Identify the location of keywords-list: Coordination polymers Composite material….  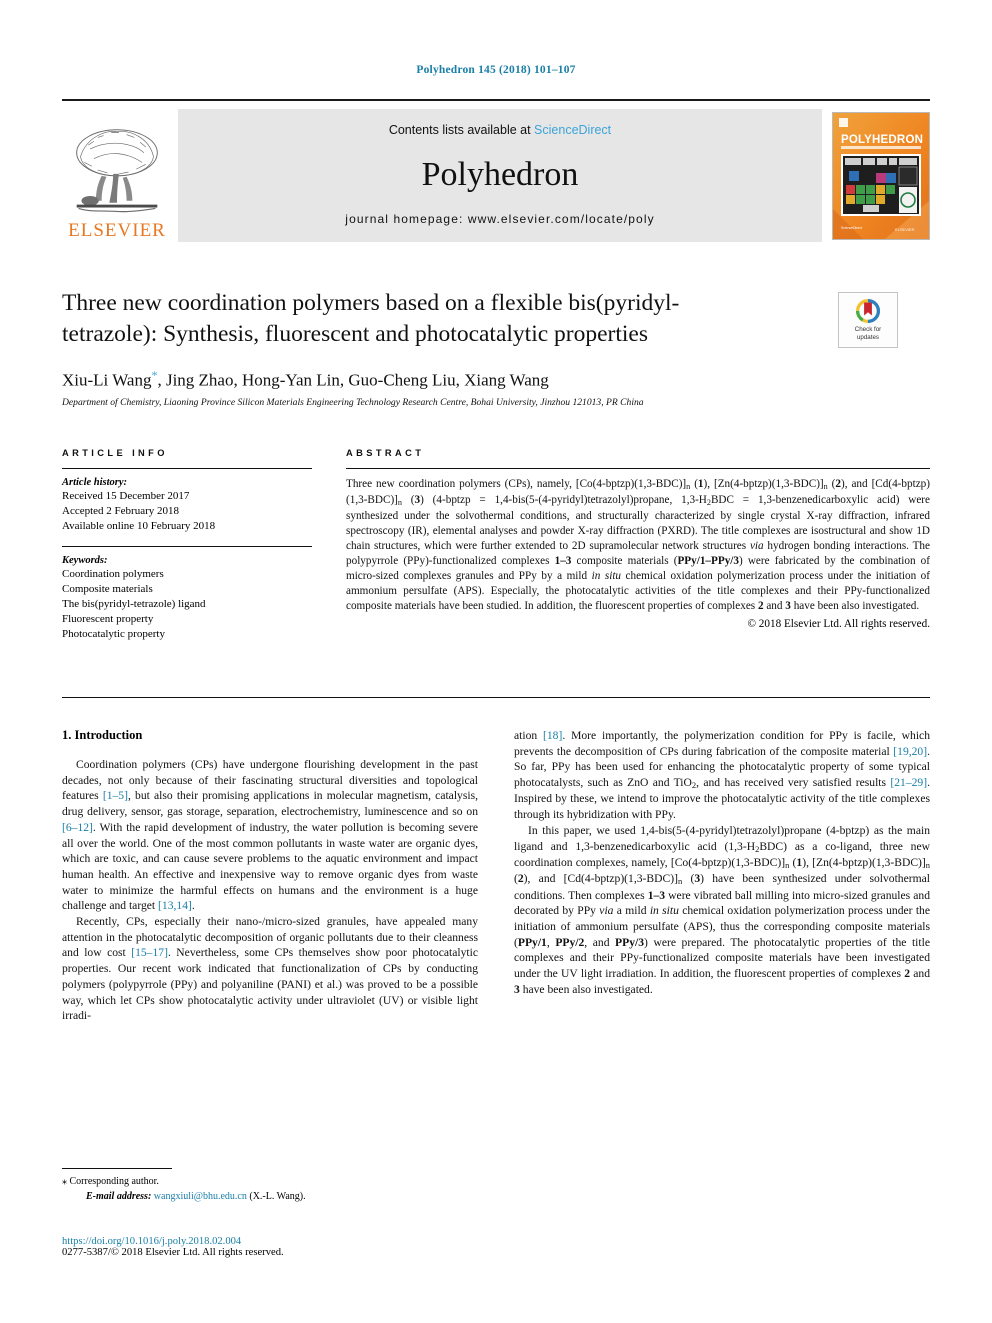
(187, 604).